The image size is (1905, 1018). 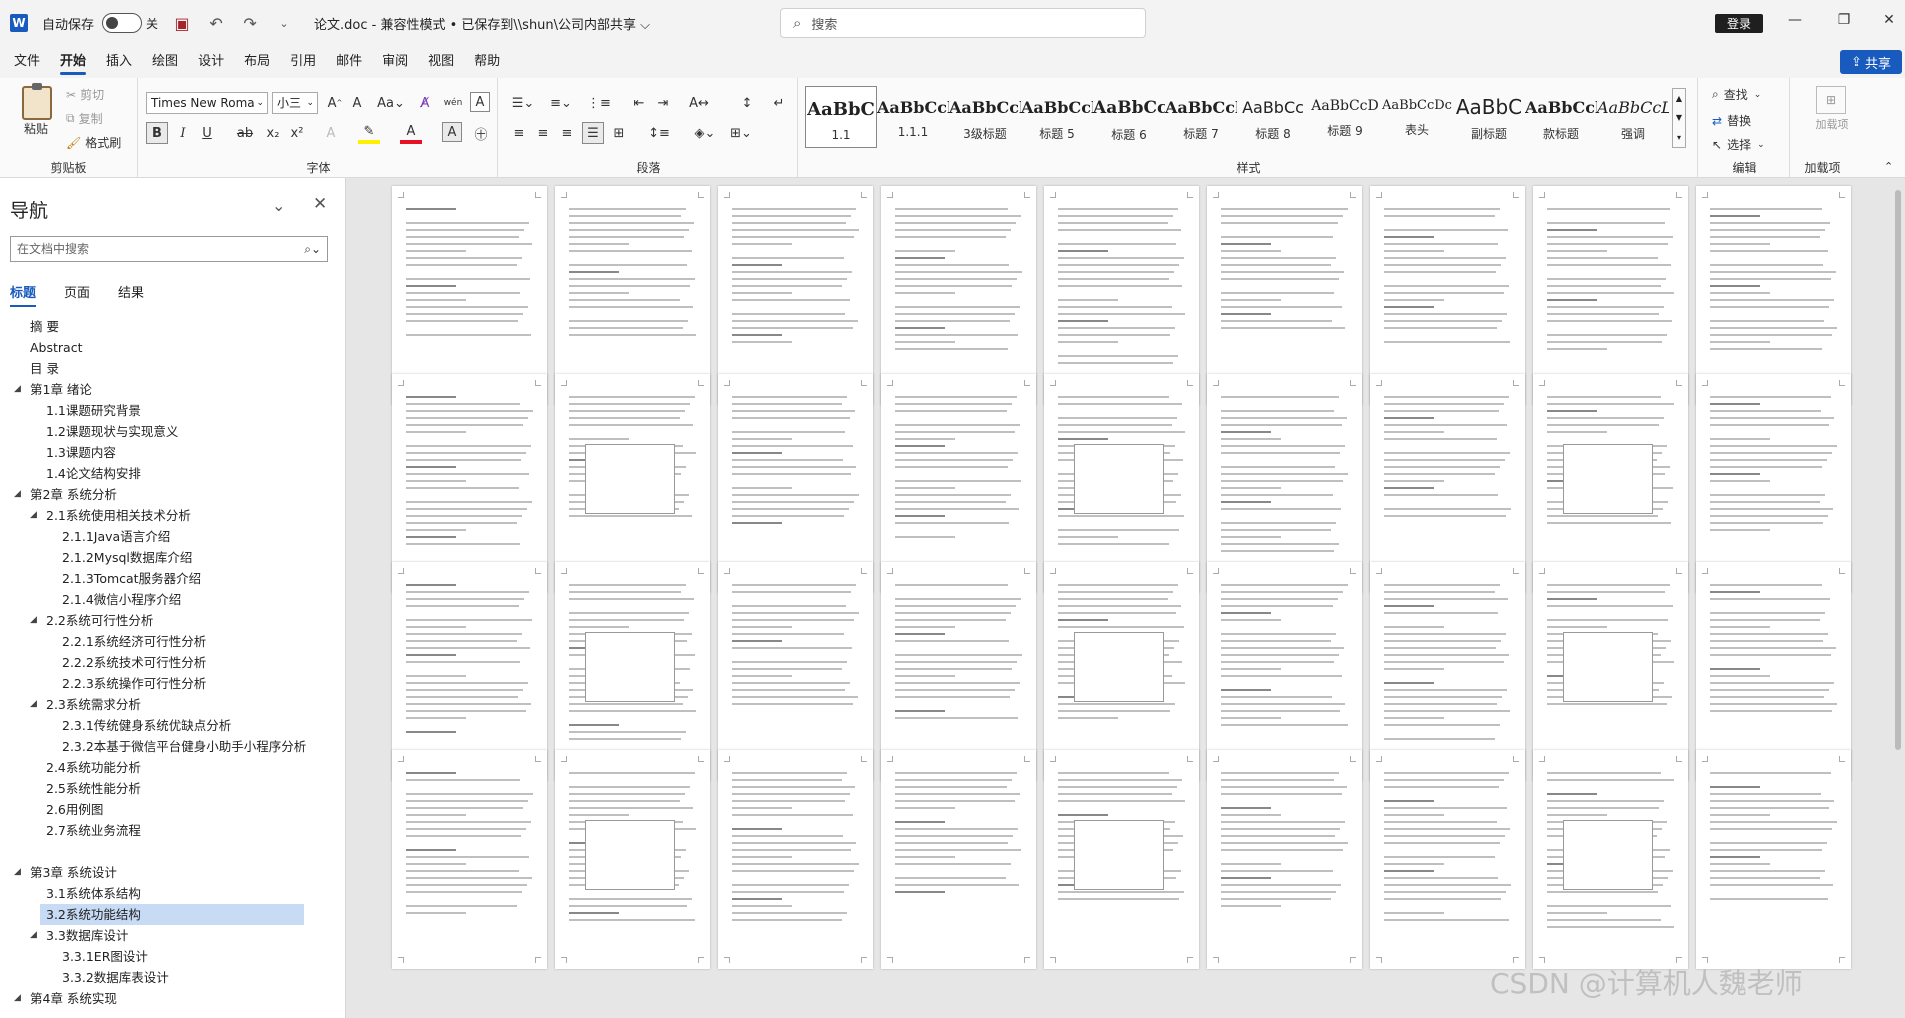 I want to click on nav-heading-item: ◢ 3.3数据库设计, so click(x=173, y=935).